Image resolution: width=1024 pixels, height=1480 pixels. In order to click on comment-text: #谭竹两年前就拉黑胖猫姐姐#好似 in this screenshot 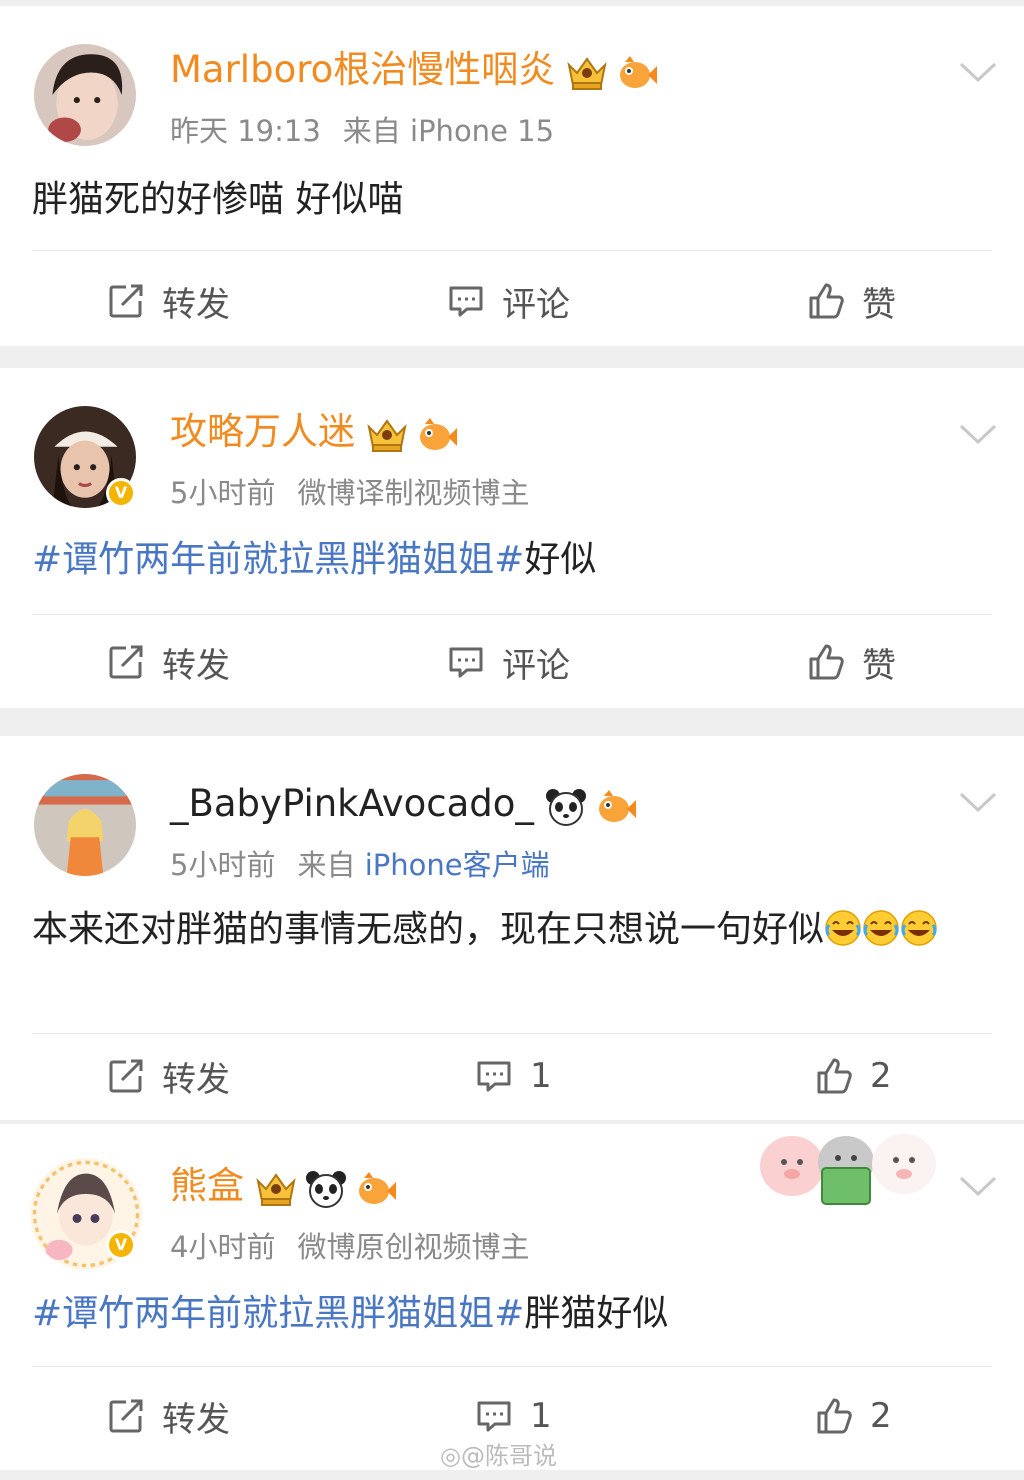, I will do `click(513, 560)`.